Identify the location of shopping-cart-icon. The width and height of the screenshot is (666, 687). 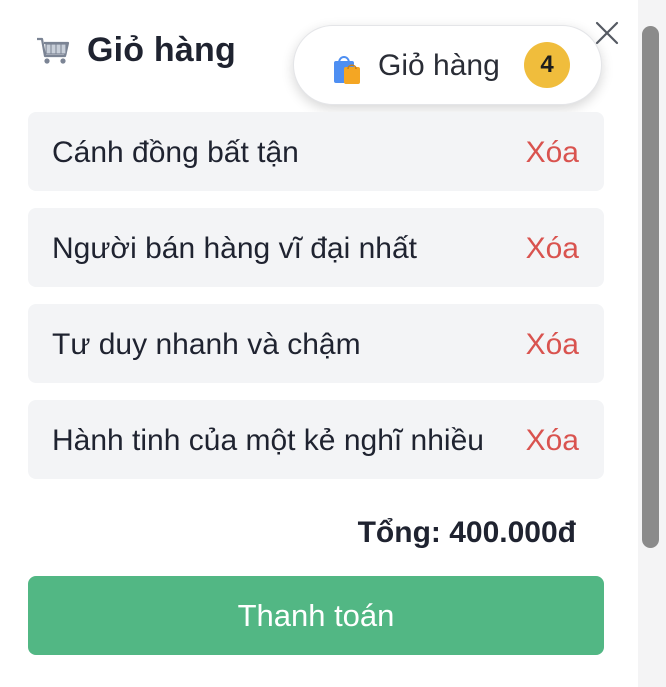
(53, 50).